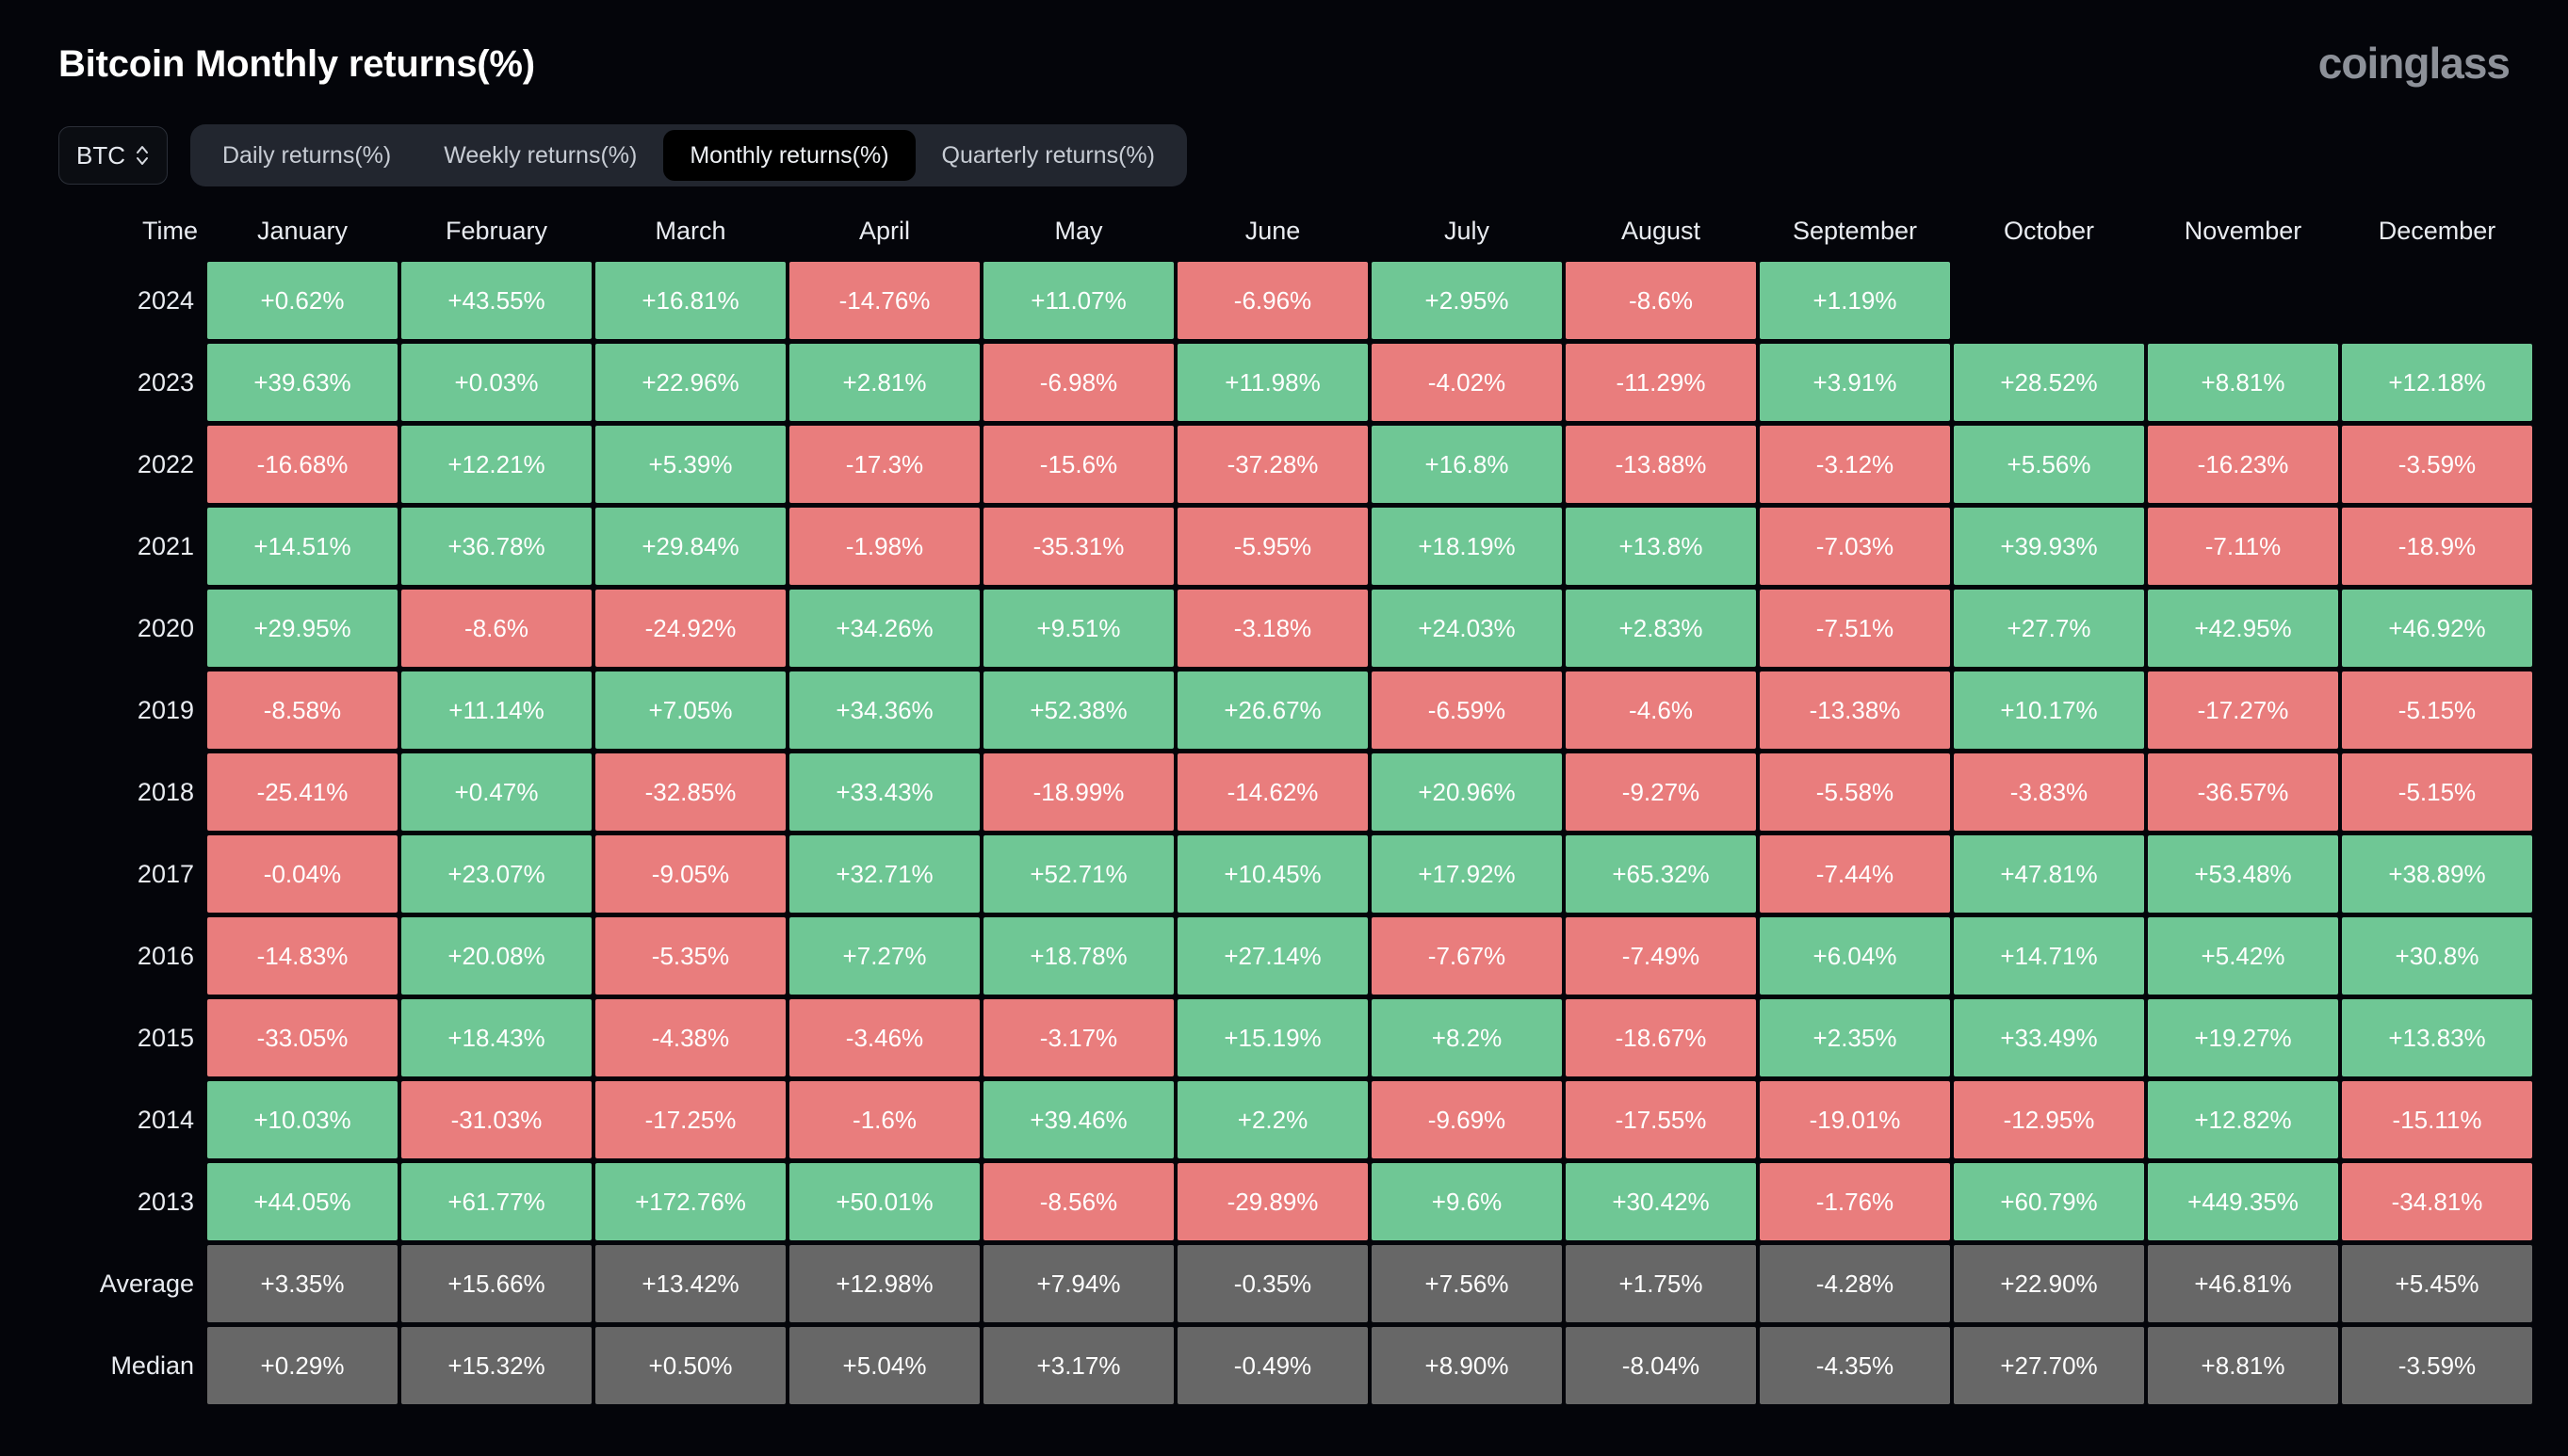 Image resolution: width=2568 pixels, height=1456 pixels. I want to click on return-cell-positive: +0.03%, so click(497, 382).